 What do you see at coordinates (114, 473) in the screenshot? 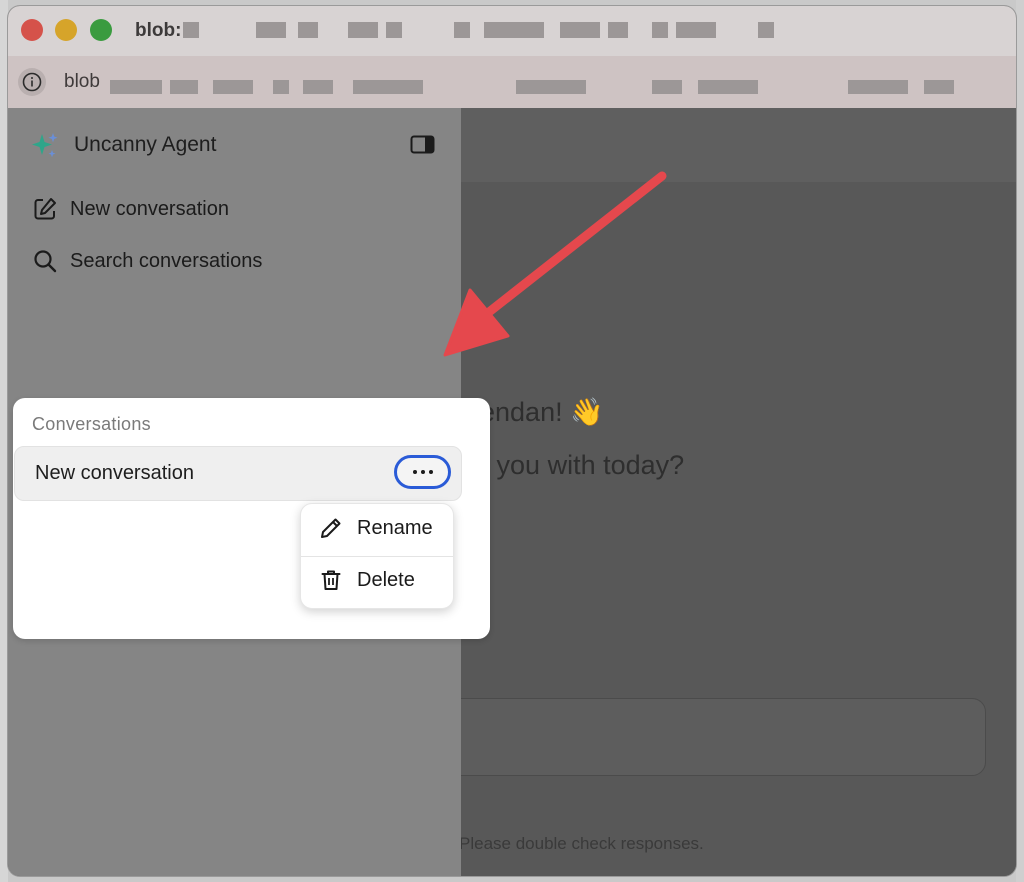
I see `conversation-title: New conversation` at bounding box center [114, 473].